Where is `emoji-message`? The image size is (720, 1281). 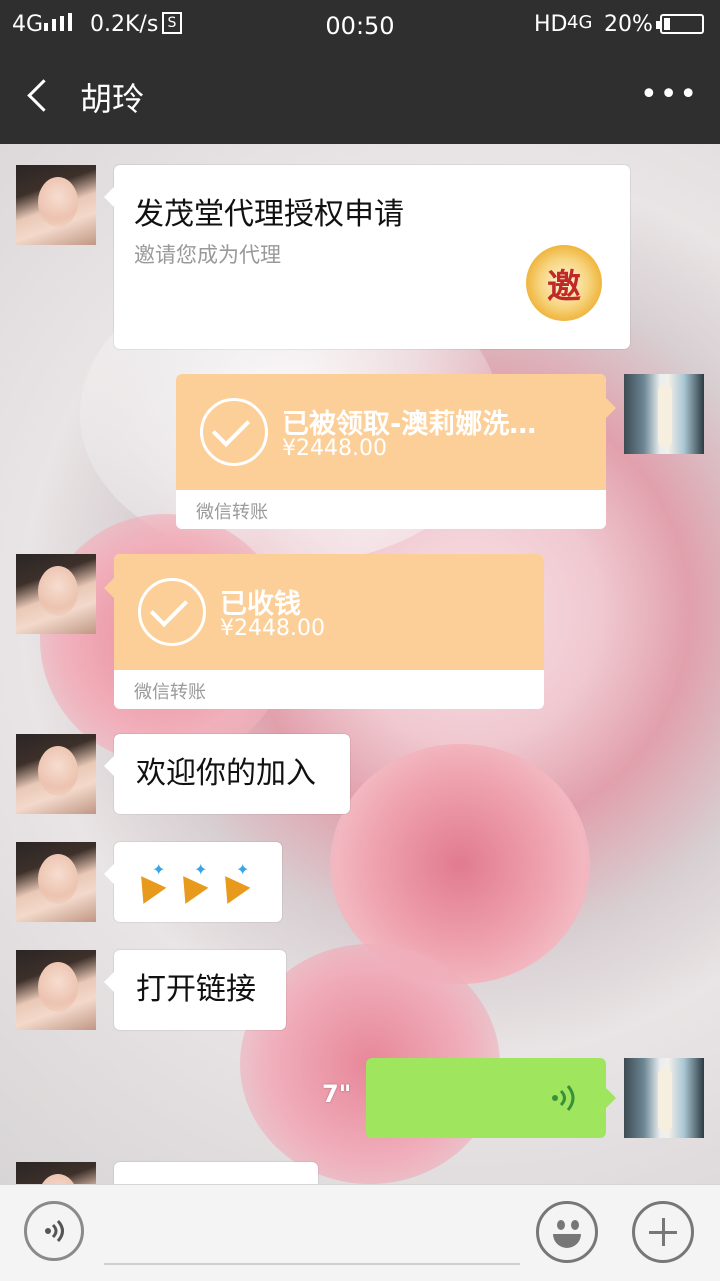 emoji-message is located at coordinates (193, 882).